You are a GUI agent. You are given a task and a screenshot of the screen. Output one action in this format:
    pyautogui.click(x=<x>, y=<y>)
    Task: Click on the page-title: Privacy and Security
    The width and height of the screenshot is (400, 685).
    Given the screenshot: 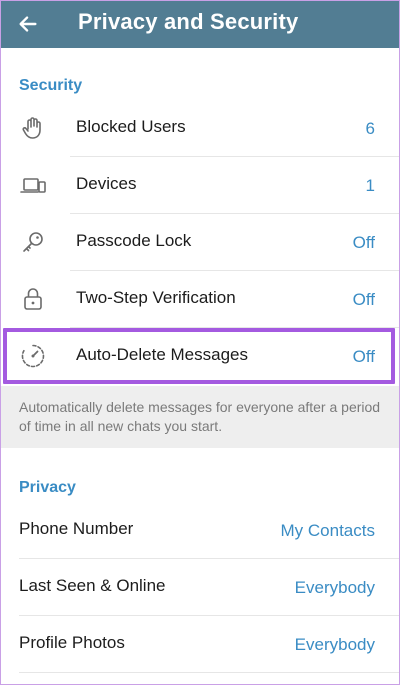 What is the action you would take?
    pyautogui.click(x=188, y=21)
    